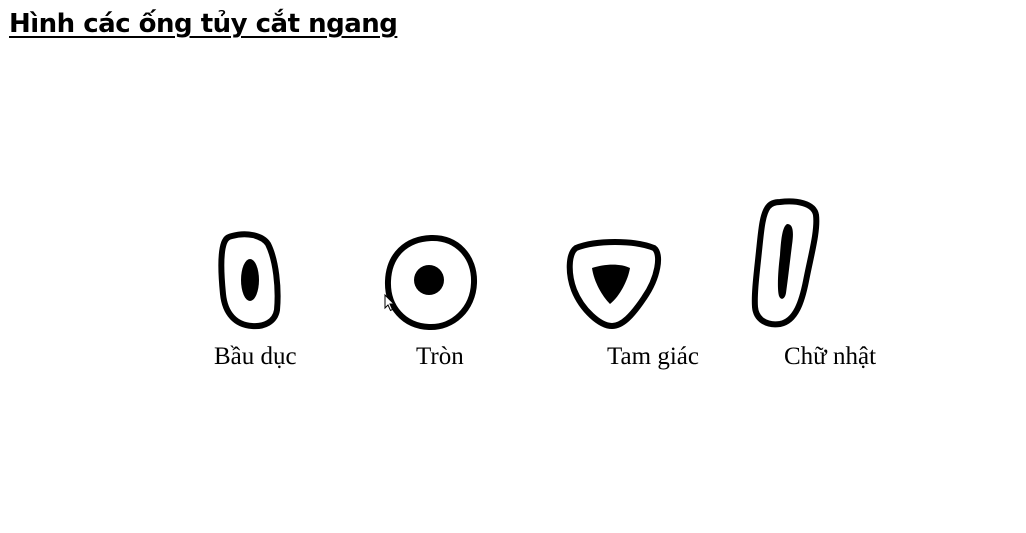  I want to click on mouse-cursor-icon, so click(390, 302).